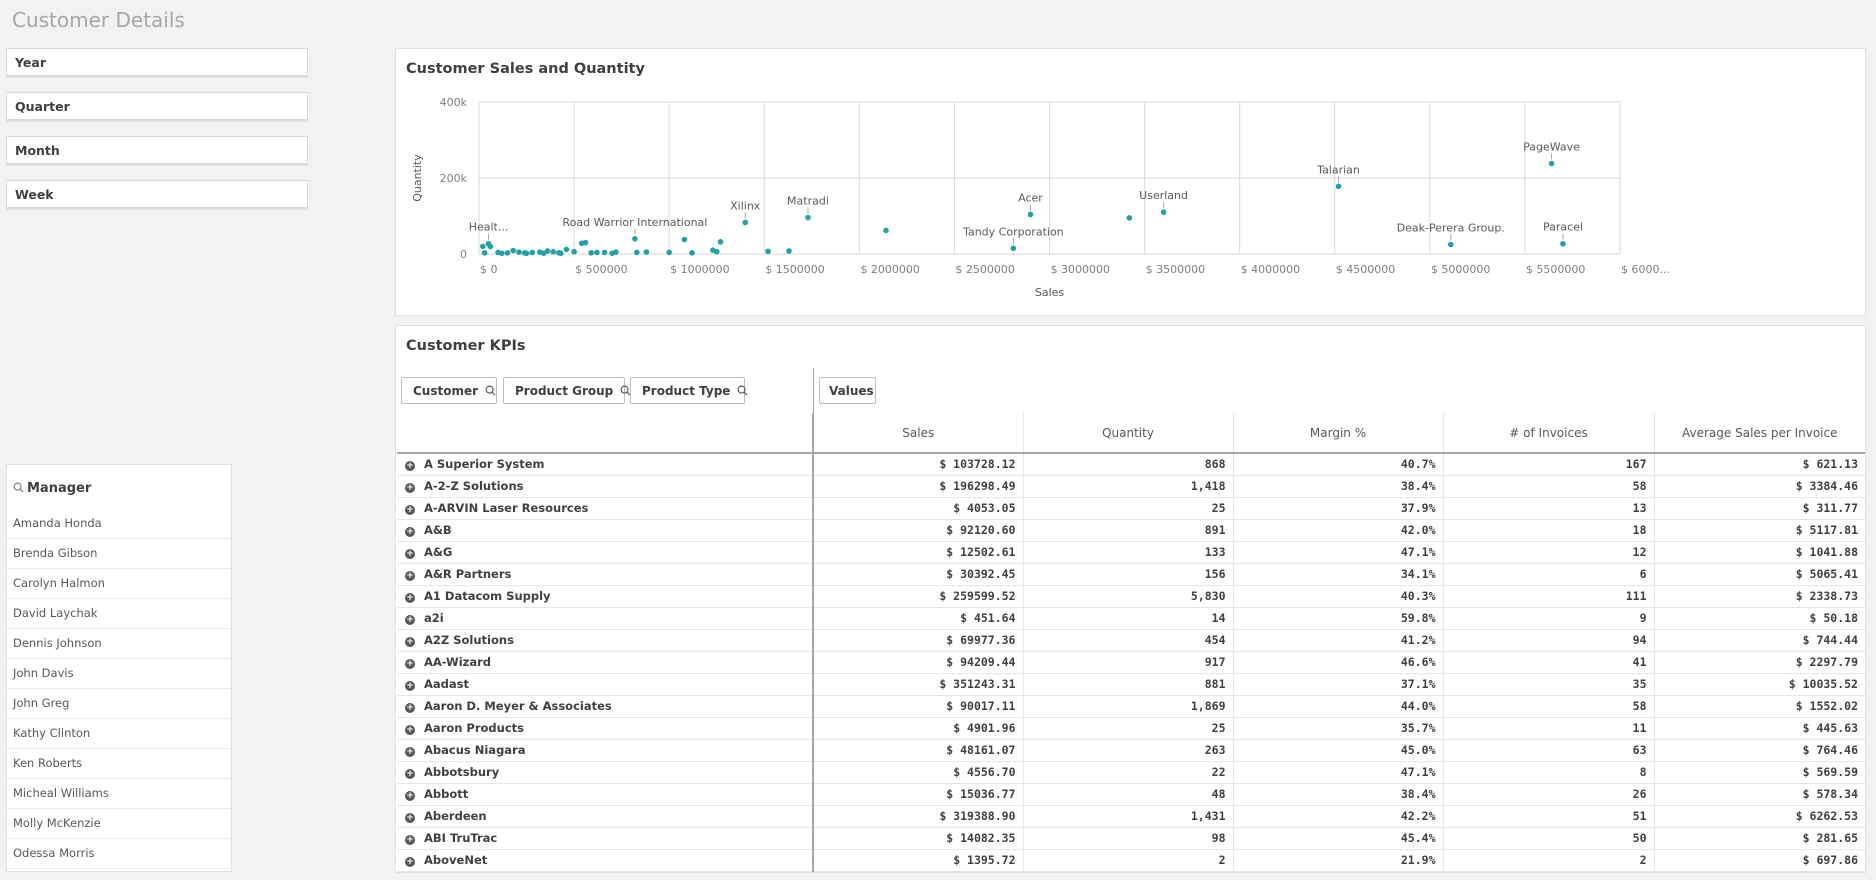  I want to click on manager-item-amanda-honda: Amanda Honda, so click(119, 524).